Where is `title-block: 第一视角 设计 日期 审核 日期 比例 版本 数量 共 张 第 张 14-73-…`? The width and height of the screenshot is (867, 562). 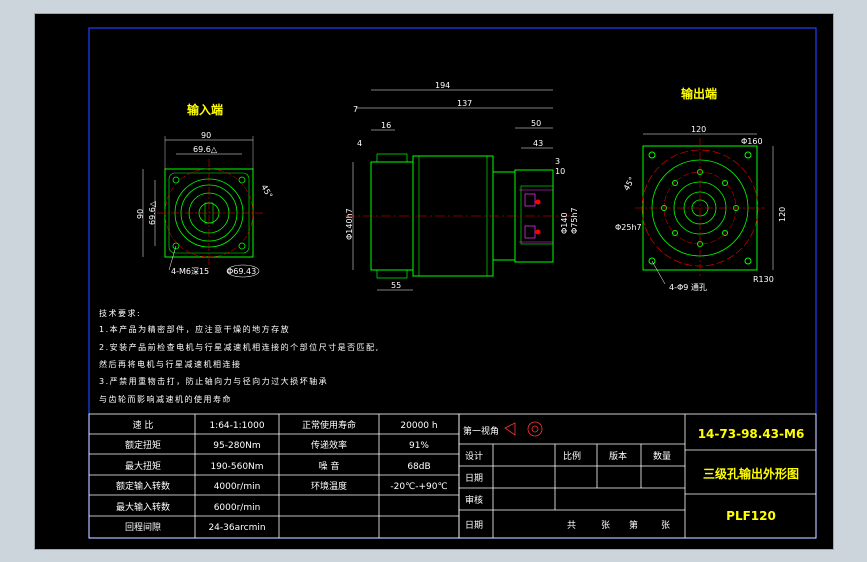 title-block: 第一视角 设计 日期 审核 日期 比例 版本 数量 共 张 第 张 14-73-… is located at coordinates (634, 476).